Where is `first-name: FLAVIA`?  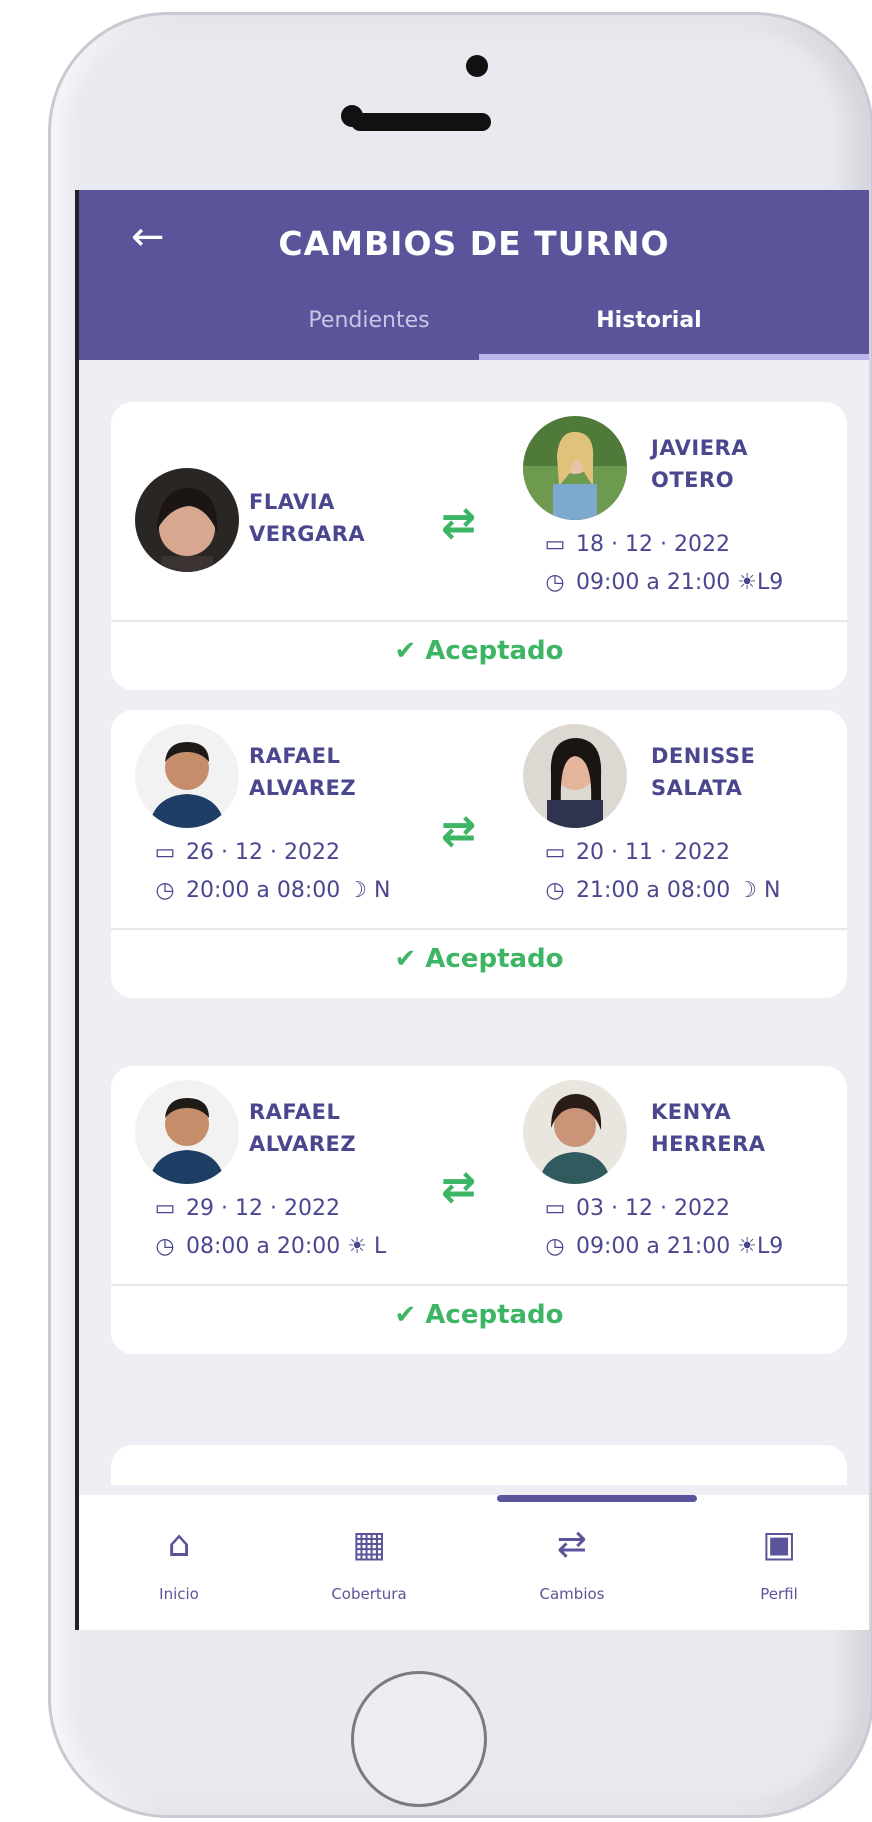
first-name: FLAVIA is located at coordinates (292, 502).